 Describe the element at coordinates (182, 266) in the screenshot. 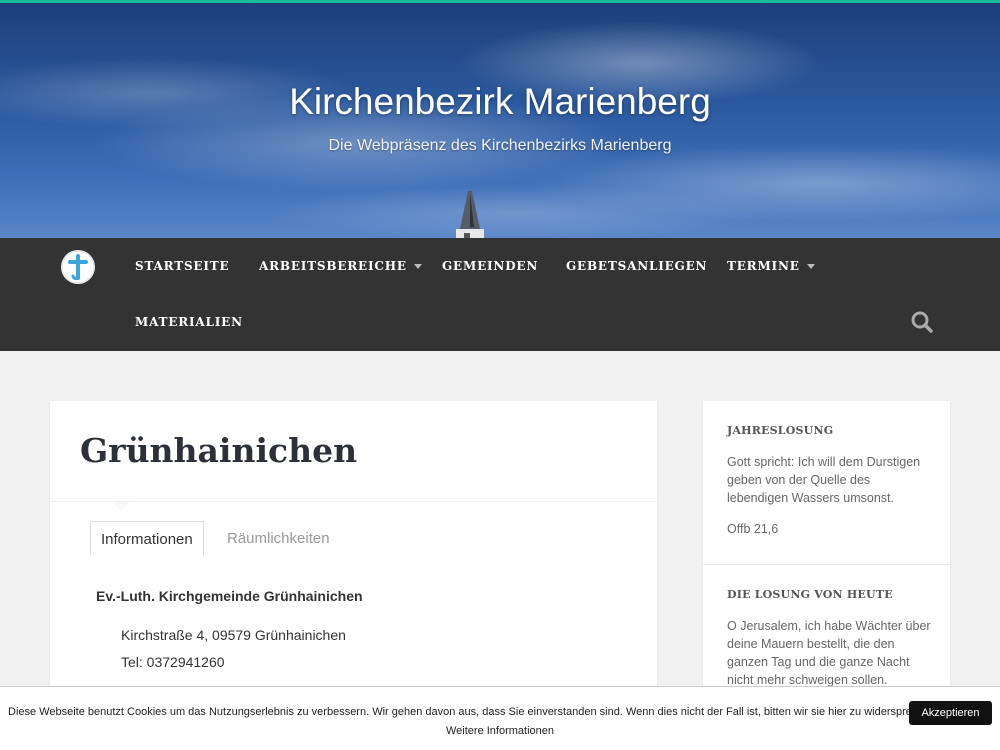

I see `nav-item-startseite: STARTSEITE` at that location.